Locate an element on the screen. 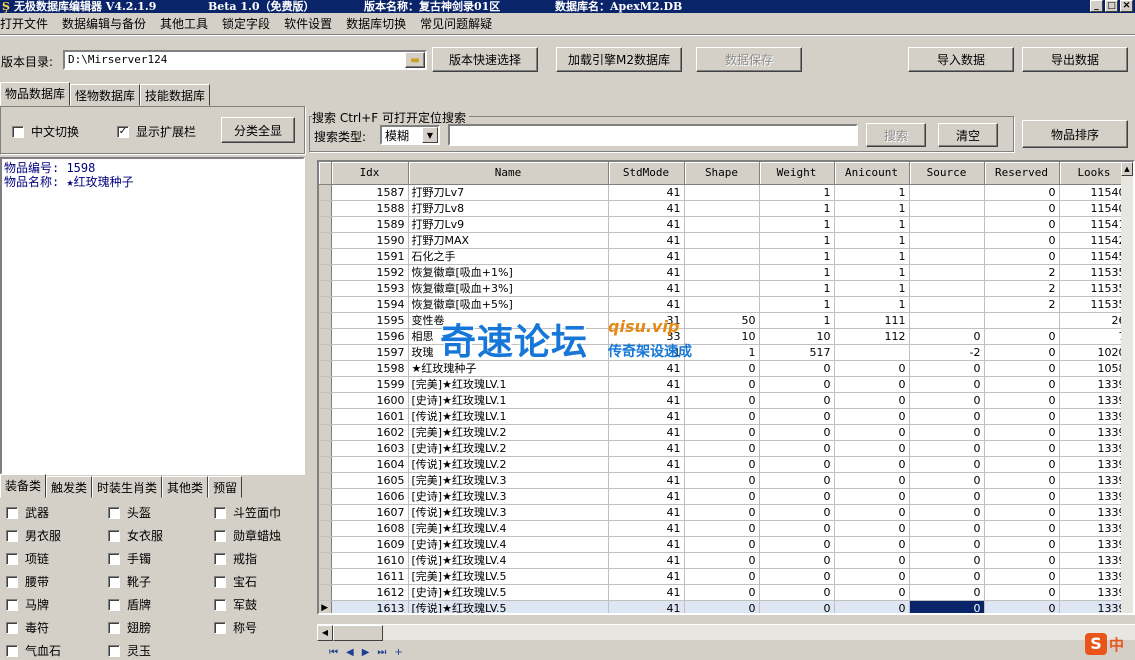 The image size is (1135, 660). cell-idx: 1590 is located at coordinates (370, 240).